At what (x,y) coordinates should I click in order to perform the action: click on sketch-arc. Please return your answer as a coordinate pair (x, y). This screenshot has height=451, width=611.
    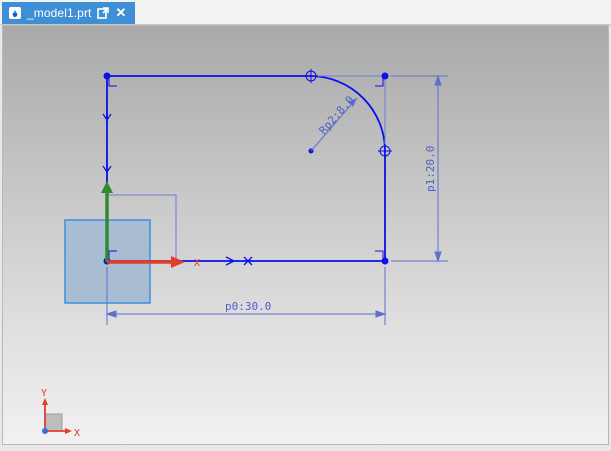
    Looking at the image, I should click on (348, 113).